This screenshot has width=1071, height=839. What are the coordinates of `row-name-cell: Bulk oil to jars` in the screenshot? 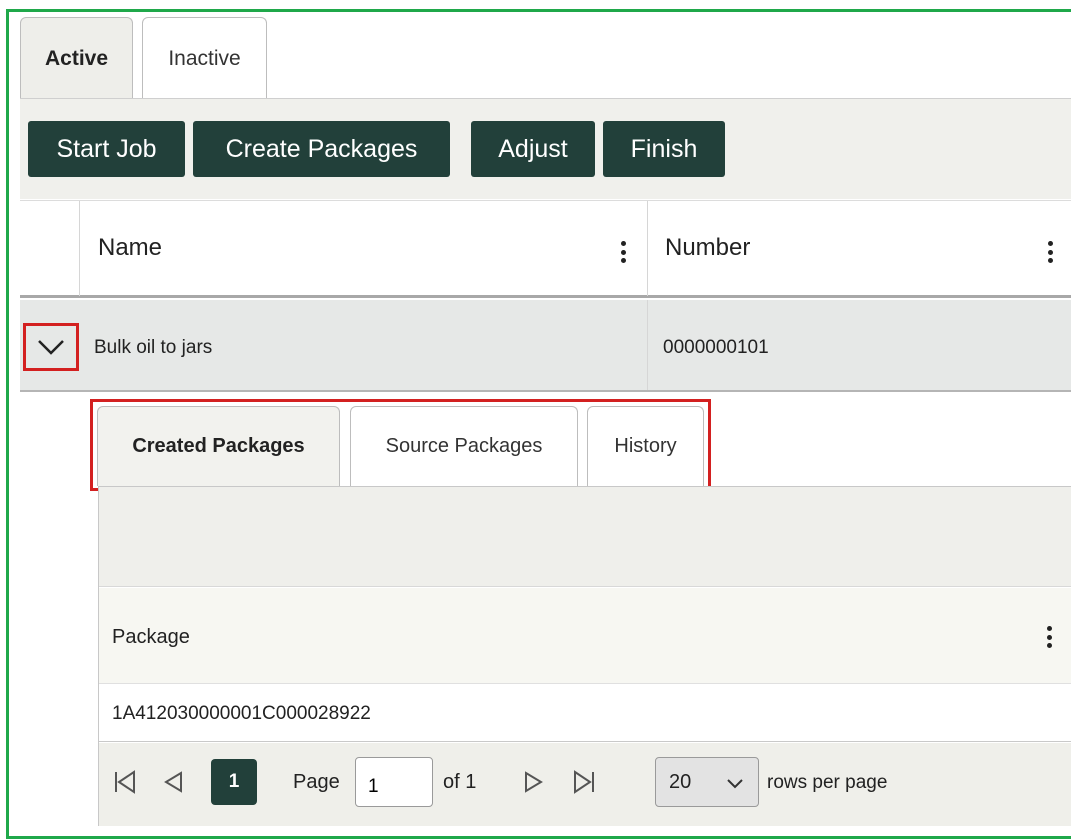 It's located at (153, 347).